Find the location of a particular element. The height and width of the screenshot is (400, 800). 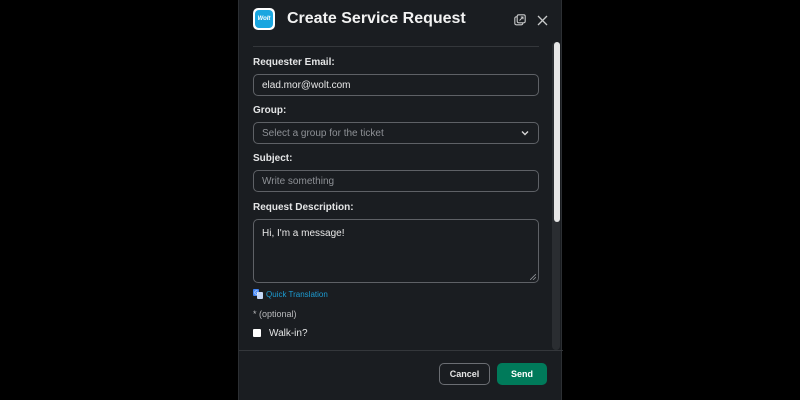

popout-button is located at coordinates (520, 20).